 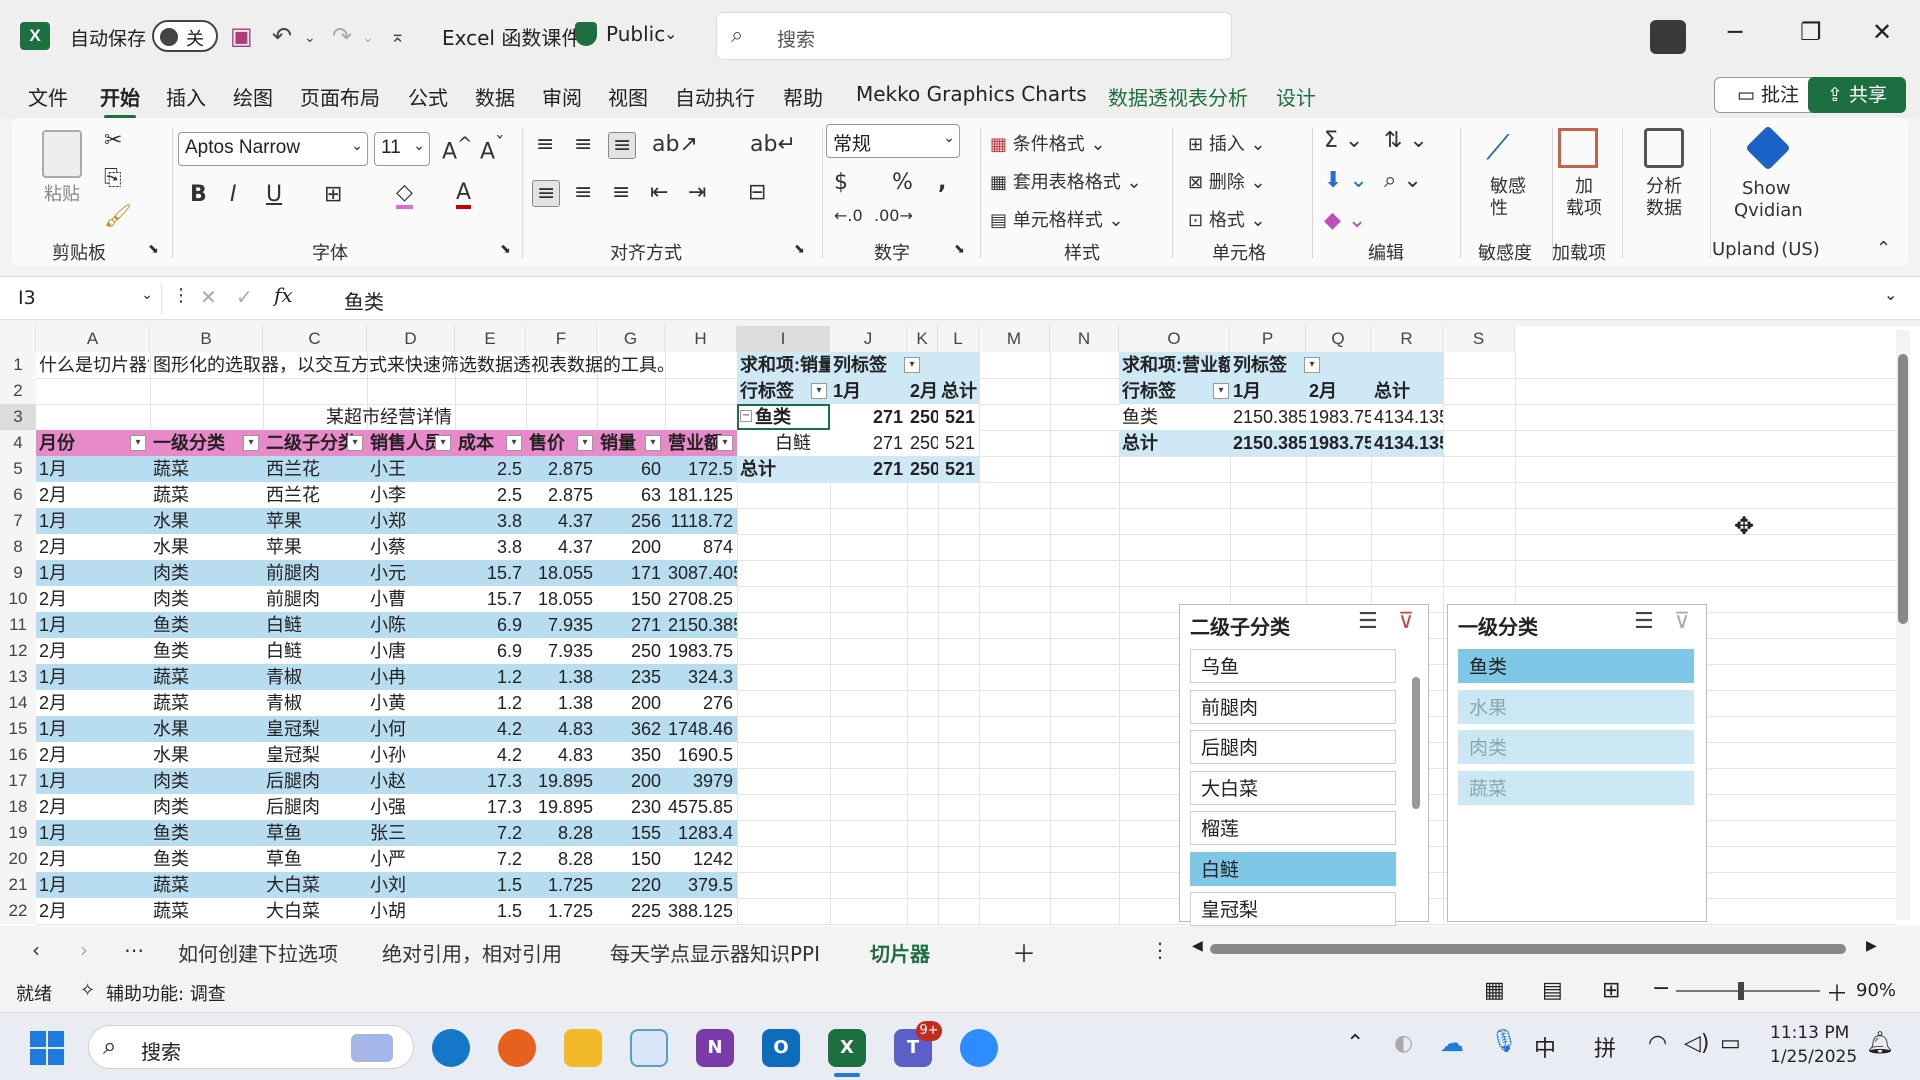 I want to click on align-bottom-icon: ≡, so click(x=622, y=145).